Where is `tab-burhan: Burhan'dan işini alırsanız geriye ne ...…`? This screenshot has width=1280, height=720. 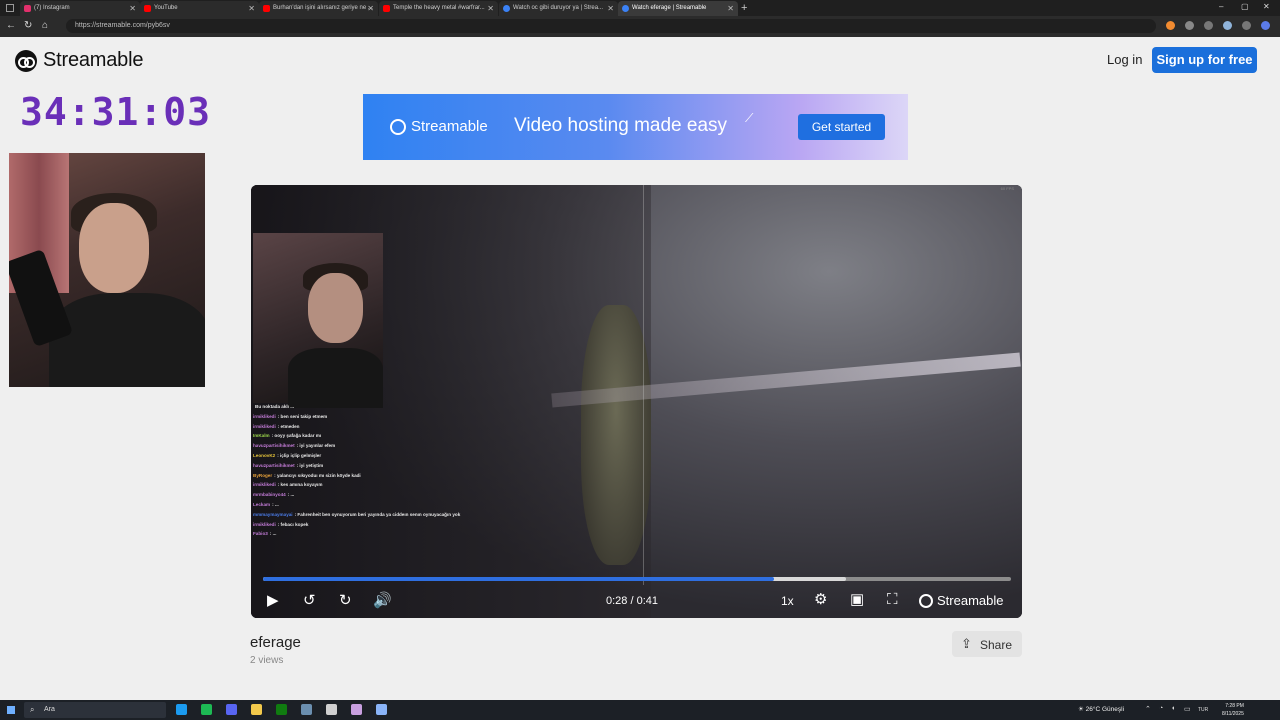
tab-burhan: Burhan'dan işini alırsanız geriye ne ...… is located at coordinates (318, 8).